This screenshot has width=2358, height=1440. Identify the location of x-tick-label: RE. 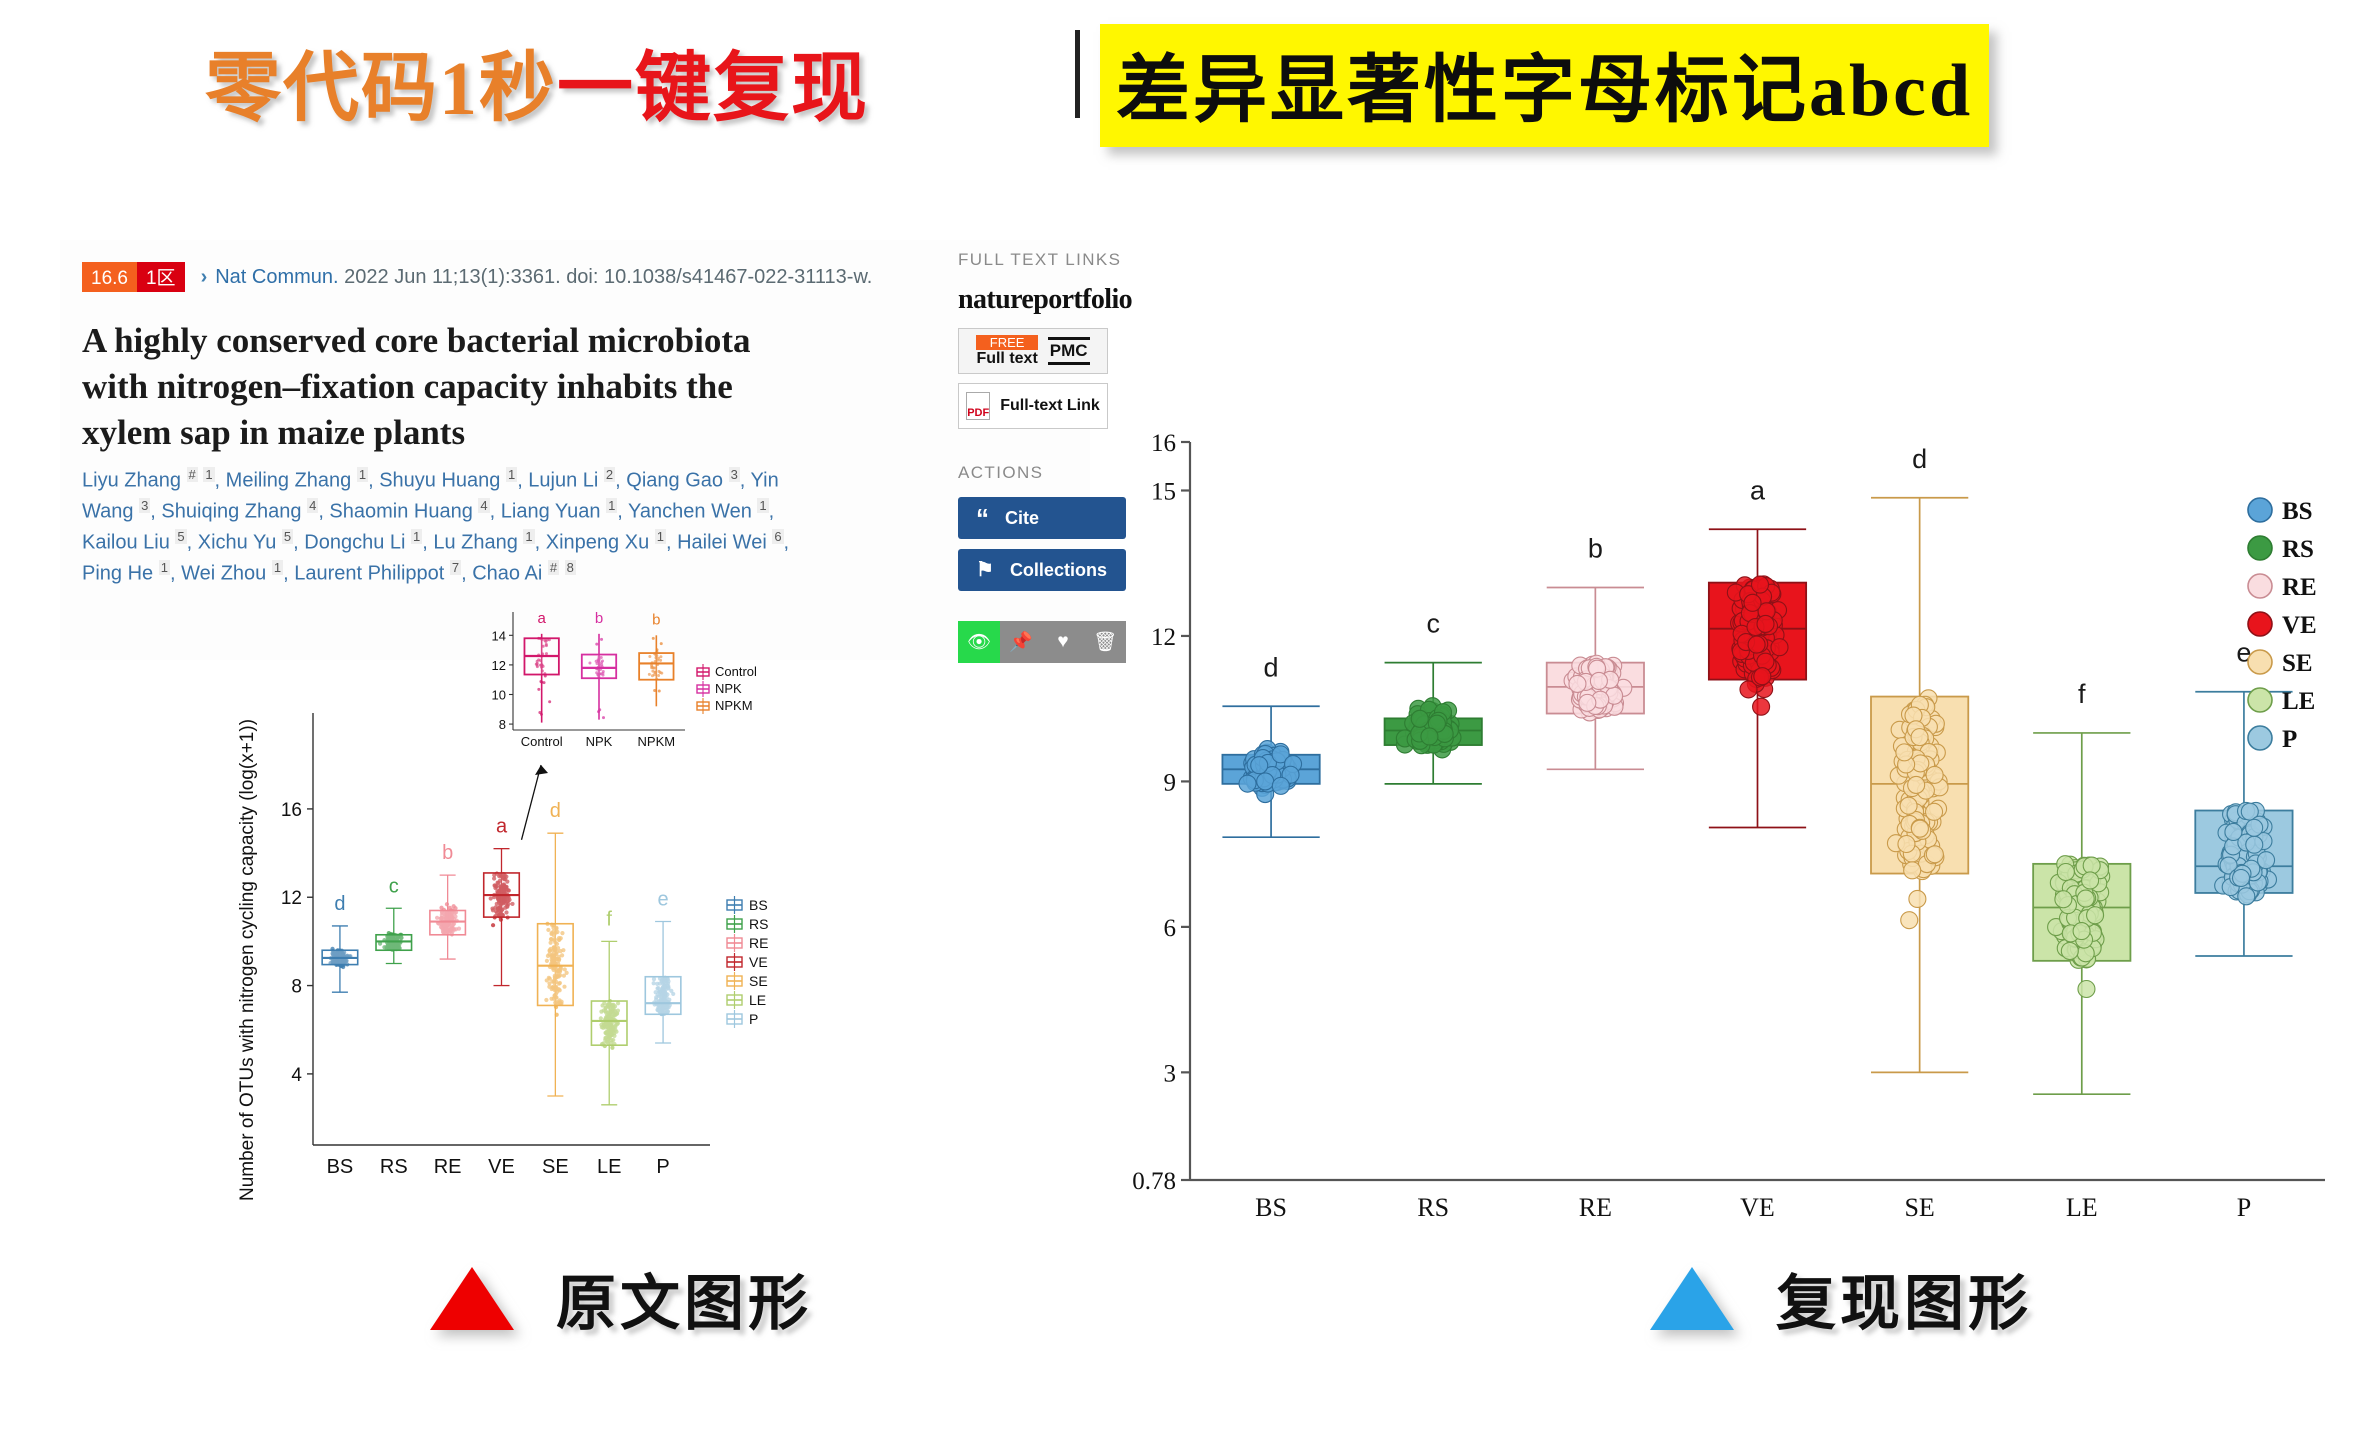
(1595, 1206).